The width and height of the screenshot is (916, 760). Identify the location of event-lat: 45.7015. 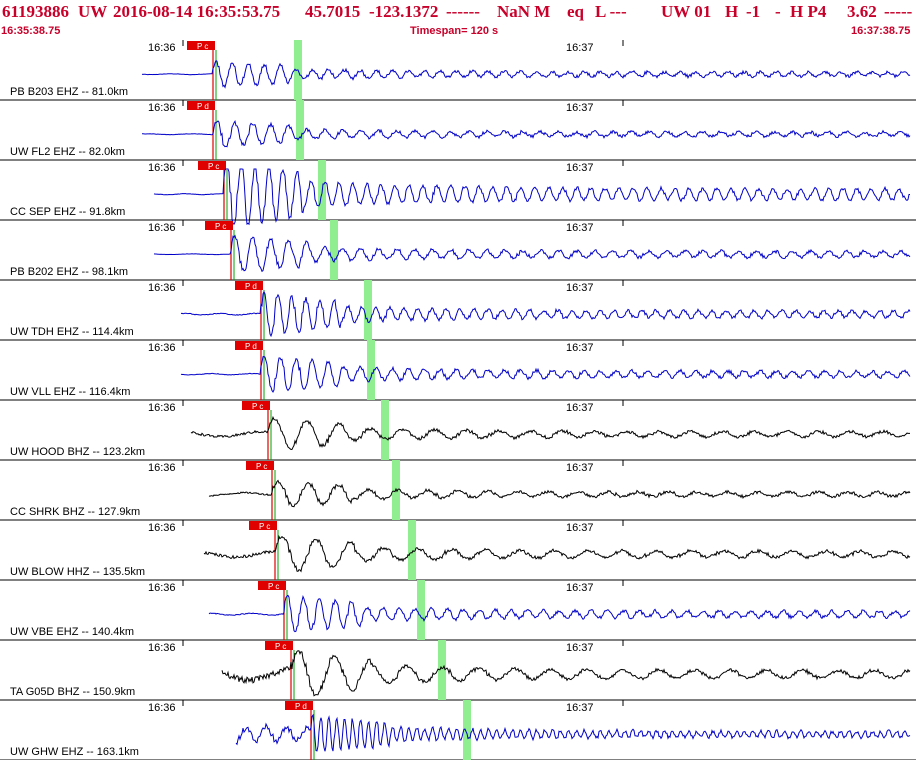
(333, 11).